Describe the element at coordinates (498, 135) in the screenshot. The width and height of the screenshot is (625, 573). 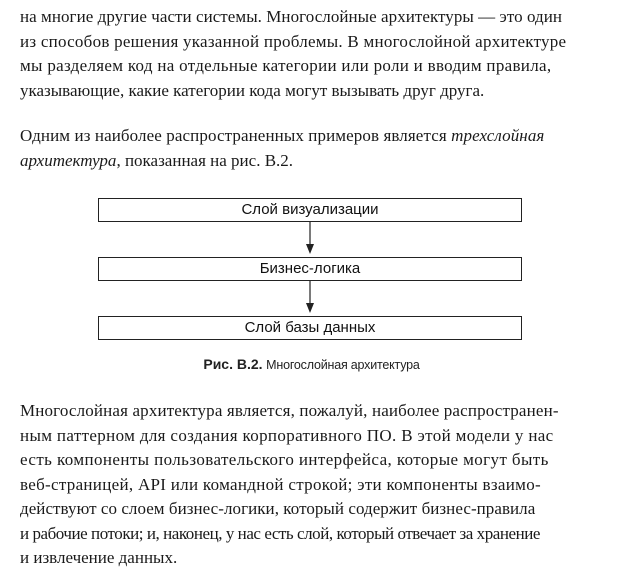
I see `emphasized-term: трехслойная` at that location.